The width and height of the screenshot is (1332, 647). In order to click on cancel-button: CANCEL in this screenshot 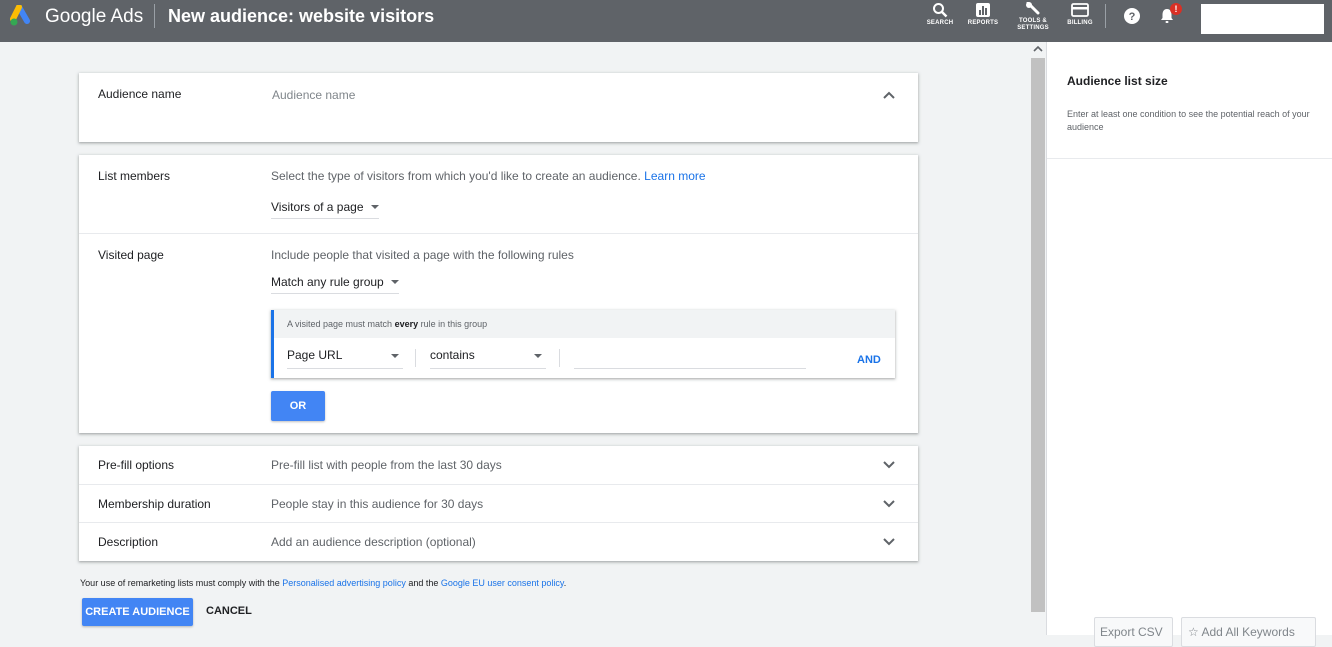, I will do `click(229, 611)`.